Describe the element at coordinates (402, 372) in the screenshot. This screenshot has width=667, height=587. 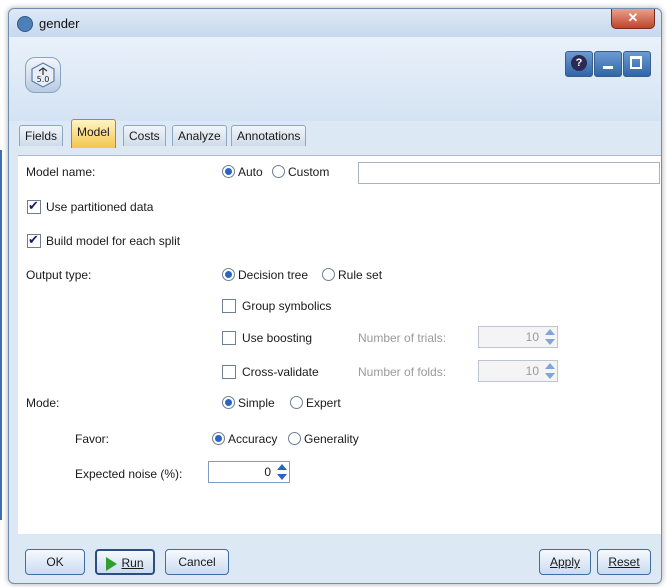
I see `number-of-folds-label: Number of folds:` at that location.